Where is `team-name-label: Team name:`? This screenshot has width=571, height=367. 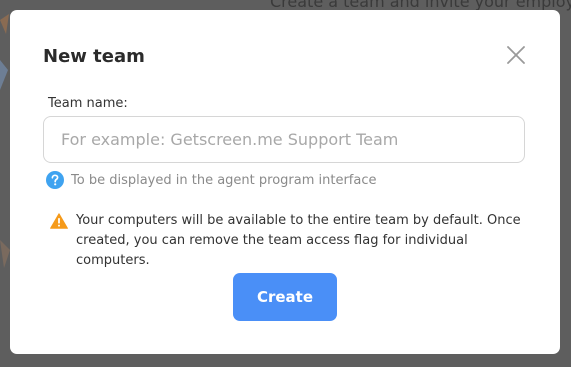
team-name-label: Team name: is located at coordinates (88, 103).